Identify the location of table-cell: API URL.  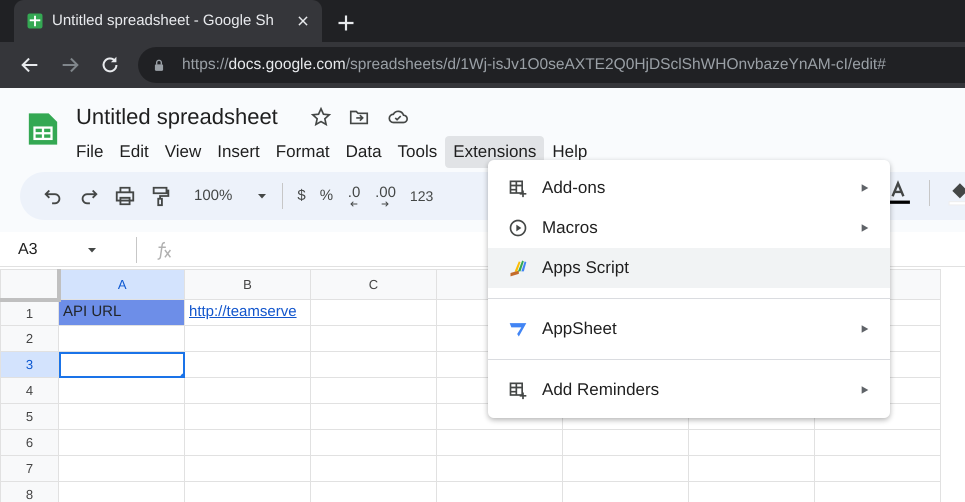
(121, 313).